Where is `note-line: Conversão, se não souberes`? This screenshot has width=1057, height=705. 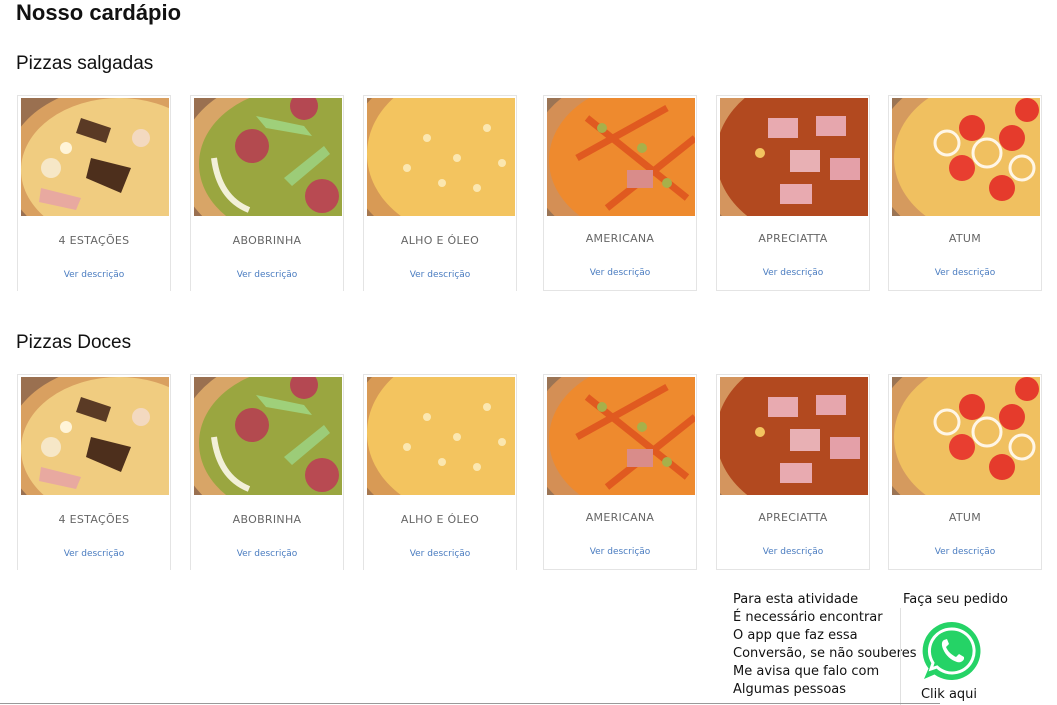 note-line: Conversão, se não souberes is located at coordinates (825, 653).